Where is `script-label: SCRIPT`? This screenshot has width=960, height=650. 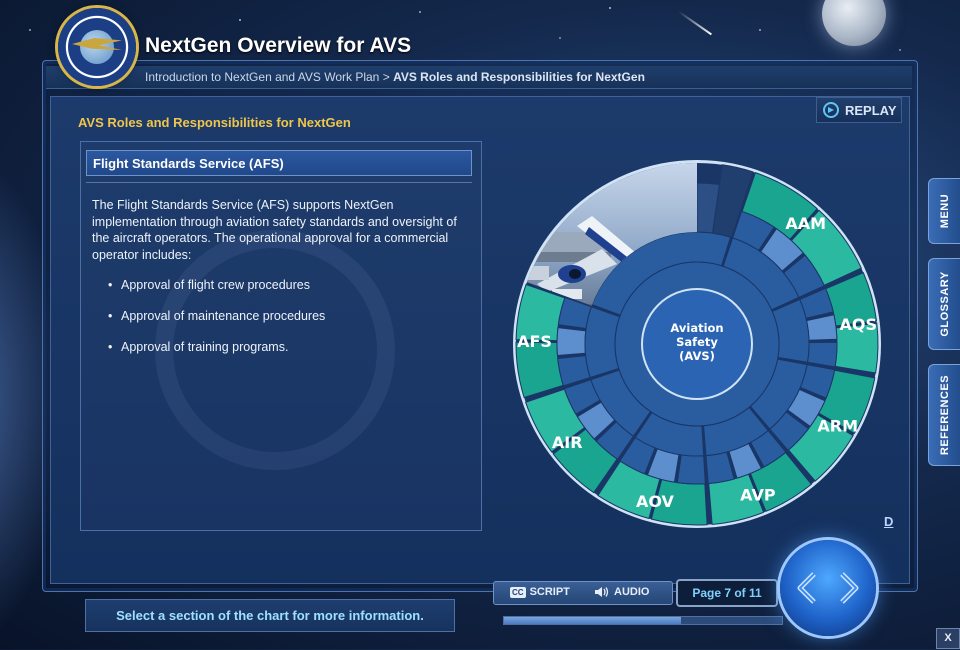
script-label: SCRIPT is located at coordinates (549, 592).